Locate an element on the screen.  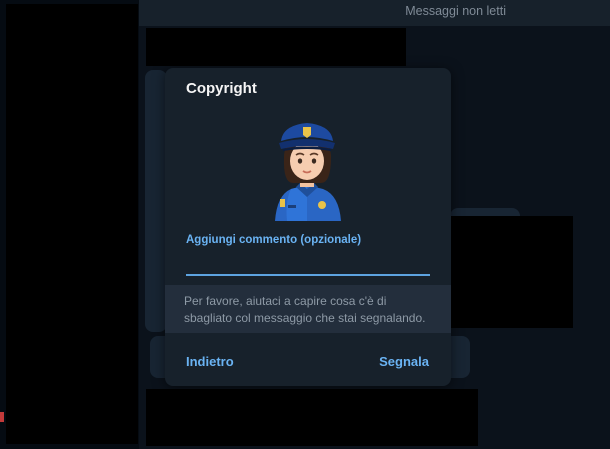
unread-messages-label: Messaggi non letti is located at coordinates (455, 11).